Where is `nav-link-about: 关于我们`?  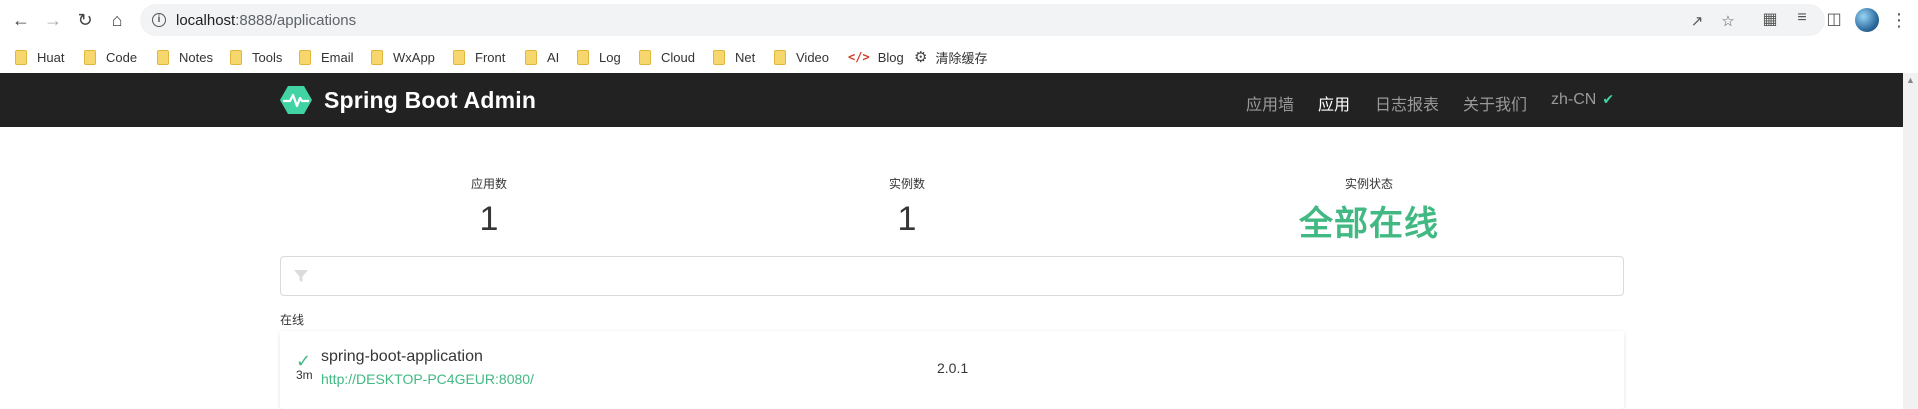
nav-link-about: 关于我们 is located at coordinates (1495, 103).